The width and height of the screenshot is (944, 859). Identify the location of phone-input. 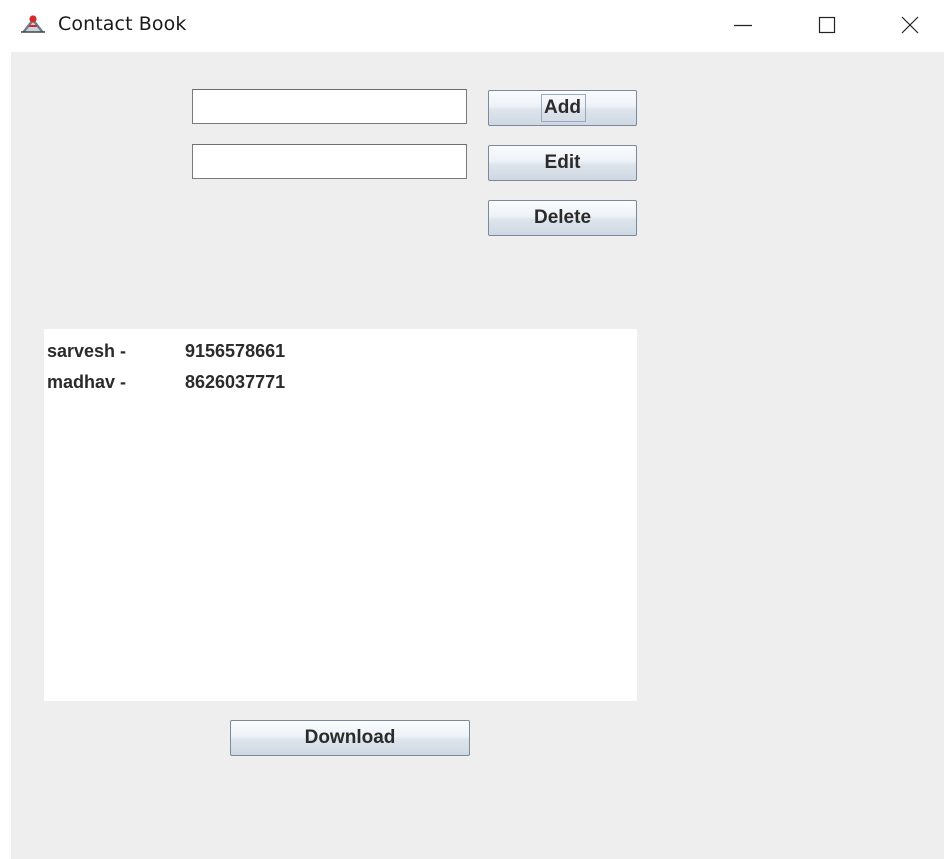
(329, 161).